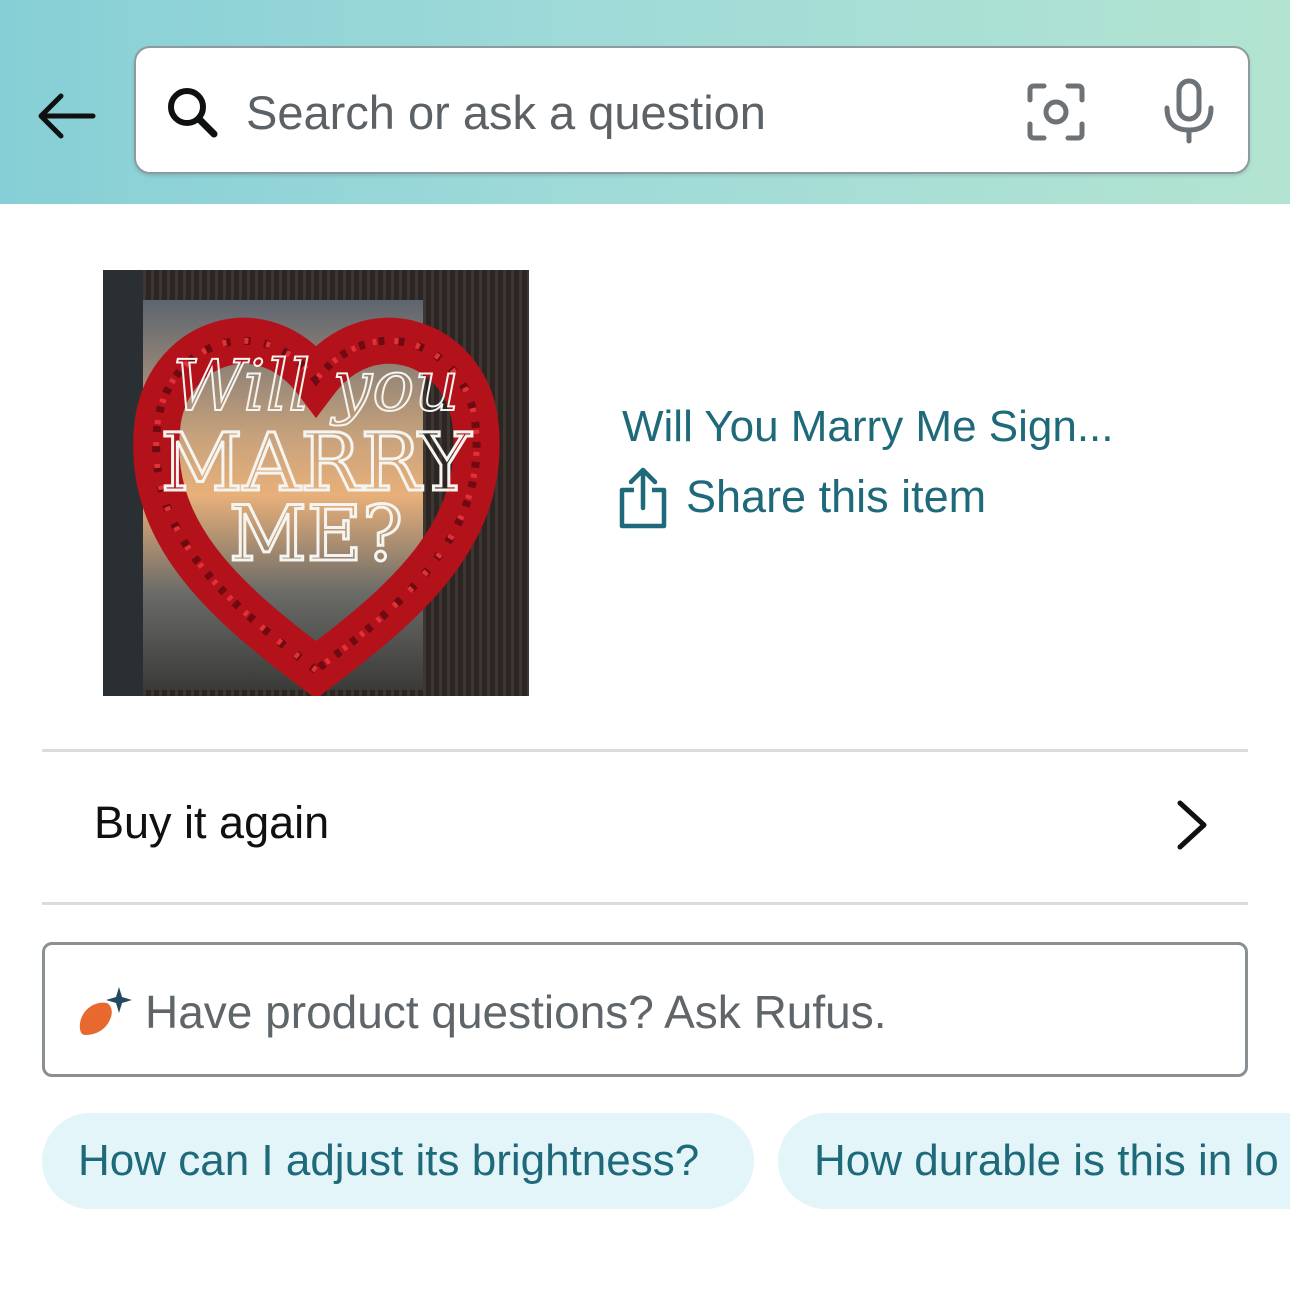 The width and height of the screenshot is (1290, 1293). Describe the element at coordinates (1056, 112) in the screenshot. I see `camera-lens-icon` at that location.